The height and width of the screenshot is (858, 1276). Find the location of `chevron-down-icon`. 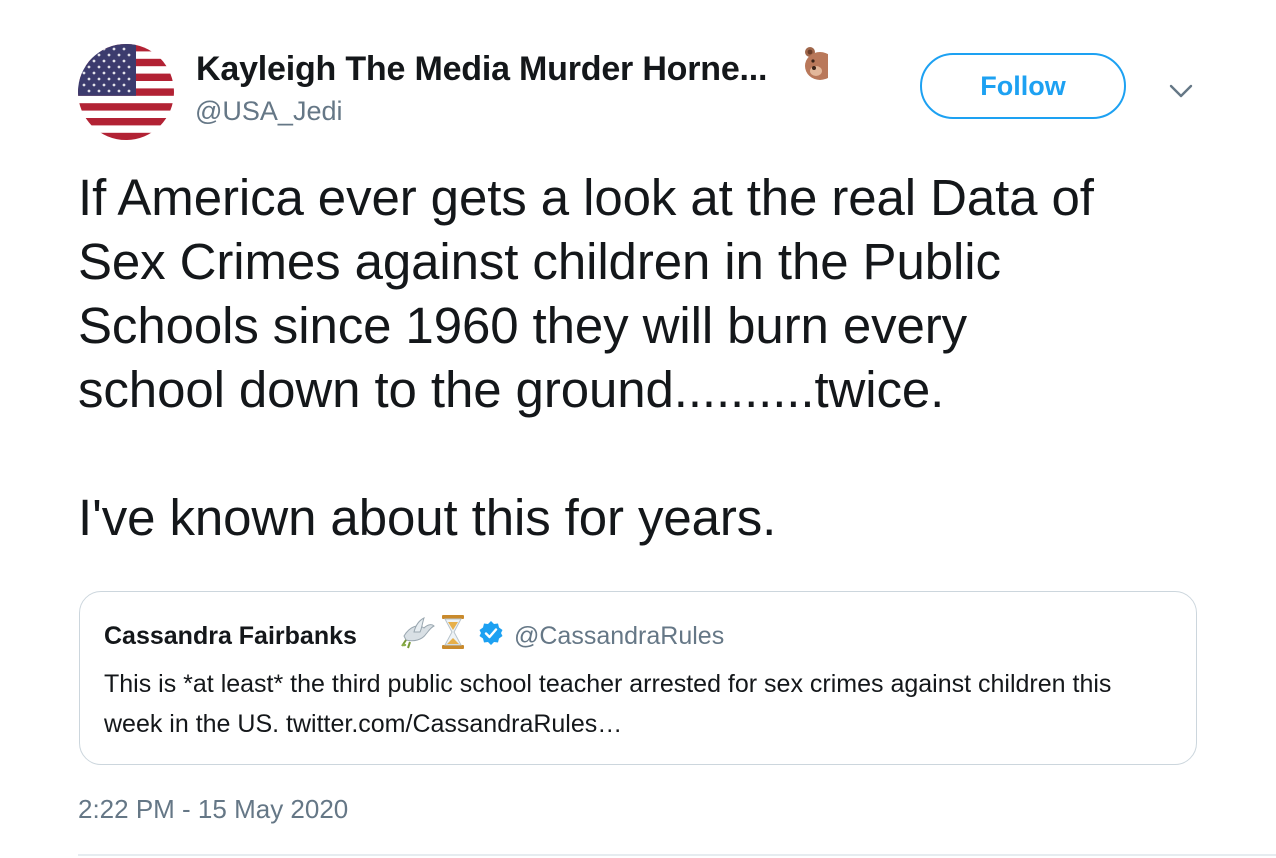

chevron-down-icon is located at coordinates (1181, 91).